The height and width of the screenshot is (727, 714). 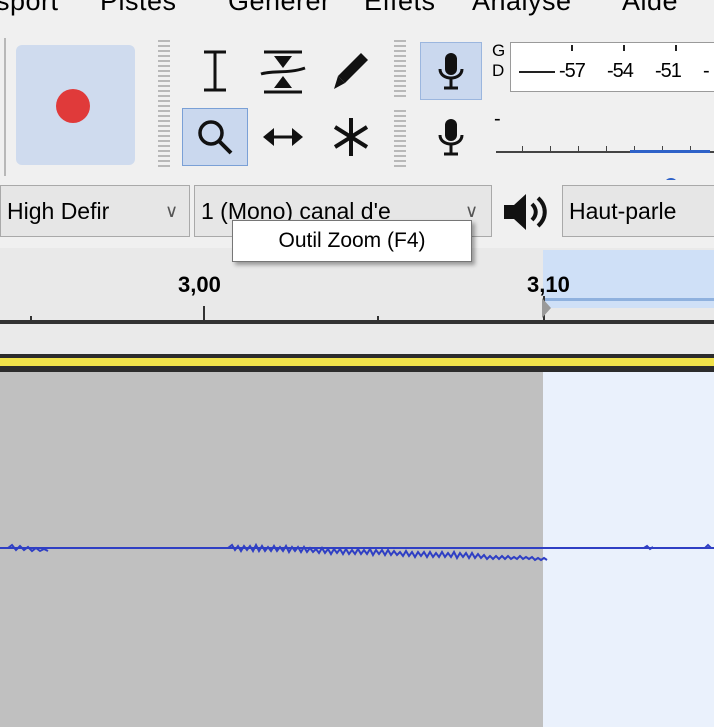 I want to click on meter-channel-g: G, so click(x=499, y=50).